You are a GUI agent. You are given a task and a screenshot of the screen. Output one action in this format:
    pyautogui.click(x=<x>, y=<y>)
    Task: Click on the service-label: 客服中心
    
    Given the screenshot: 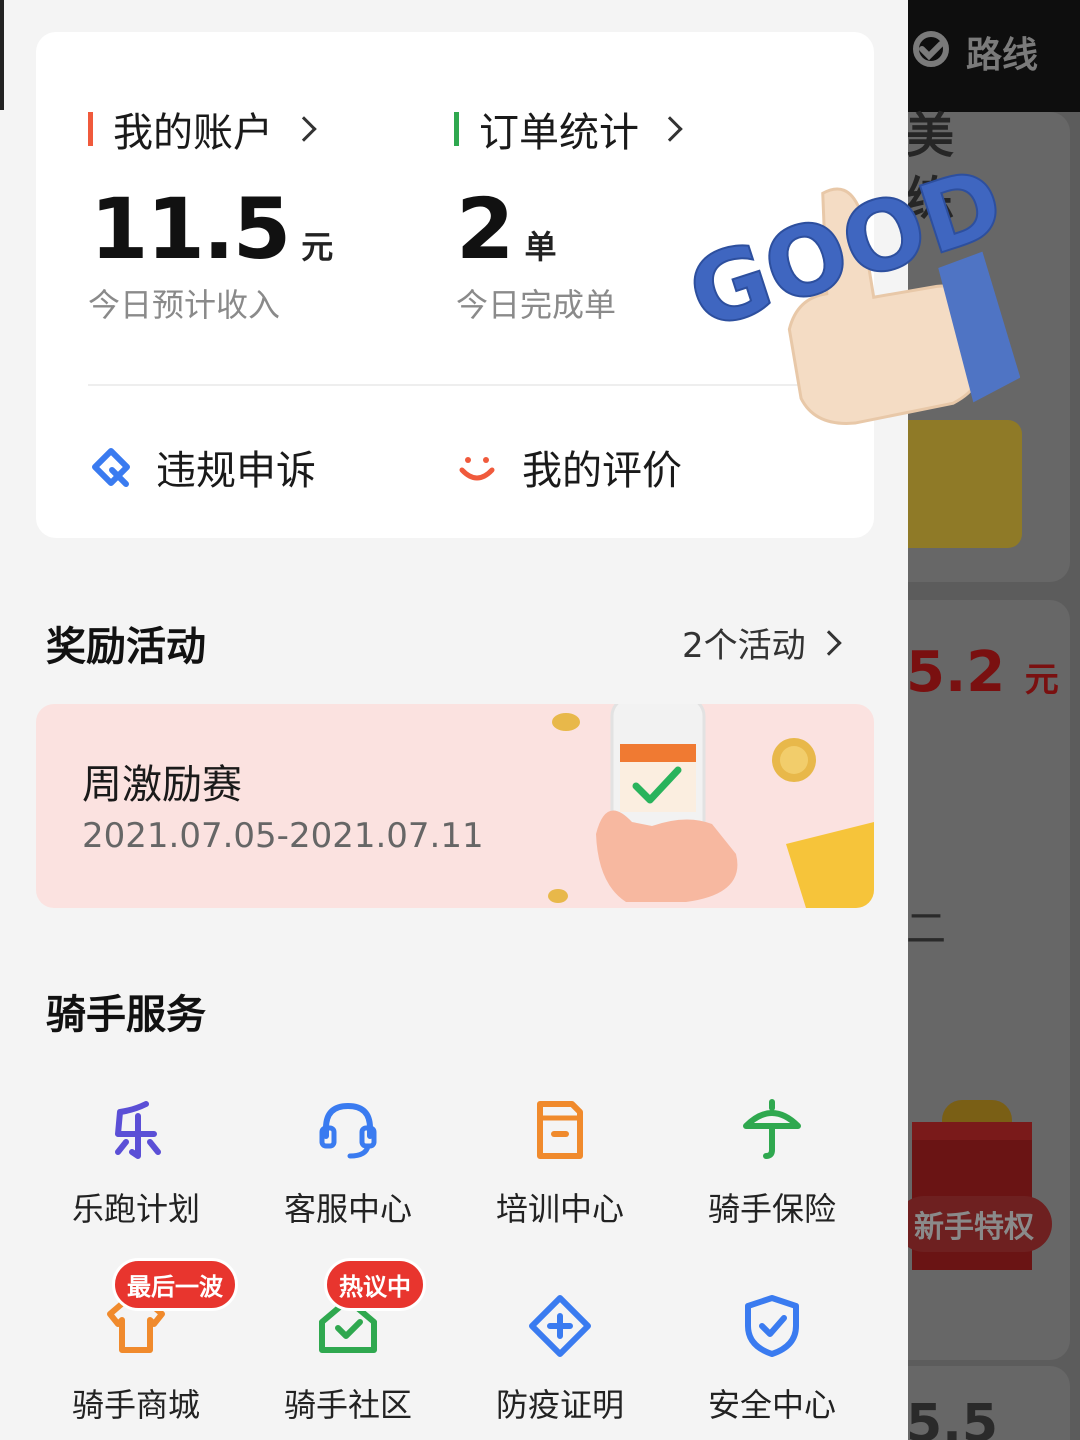 What is the action you would take?
    pyautogui.click(x=347, y=1209)
    